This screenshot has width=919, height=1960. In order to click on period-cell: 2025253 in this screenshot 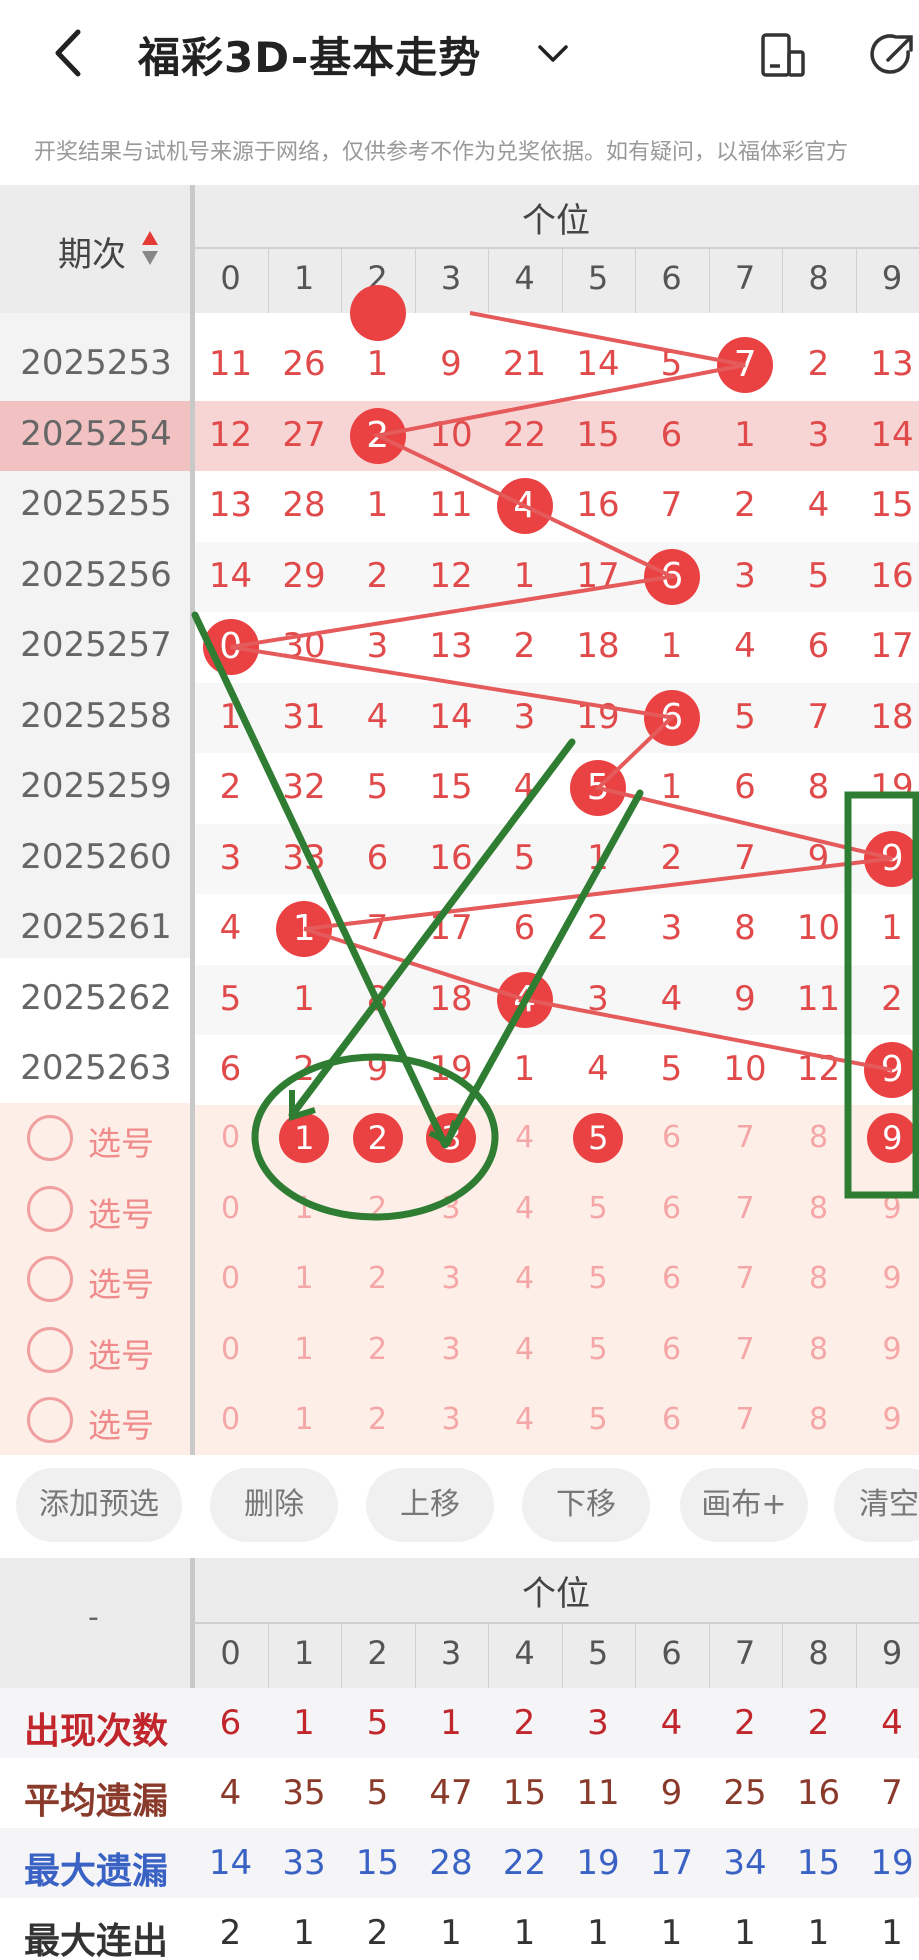, I will do `click(96, 363)`.